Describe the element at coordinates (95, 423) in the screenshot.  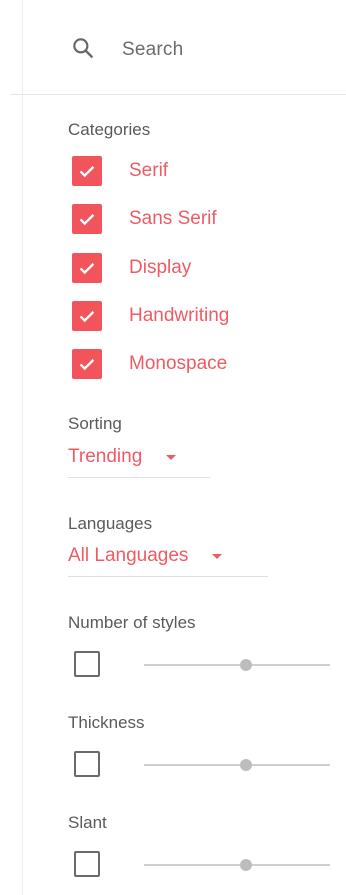
I see `sorting-heading: Sorting` at that location.